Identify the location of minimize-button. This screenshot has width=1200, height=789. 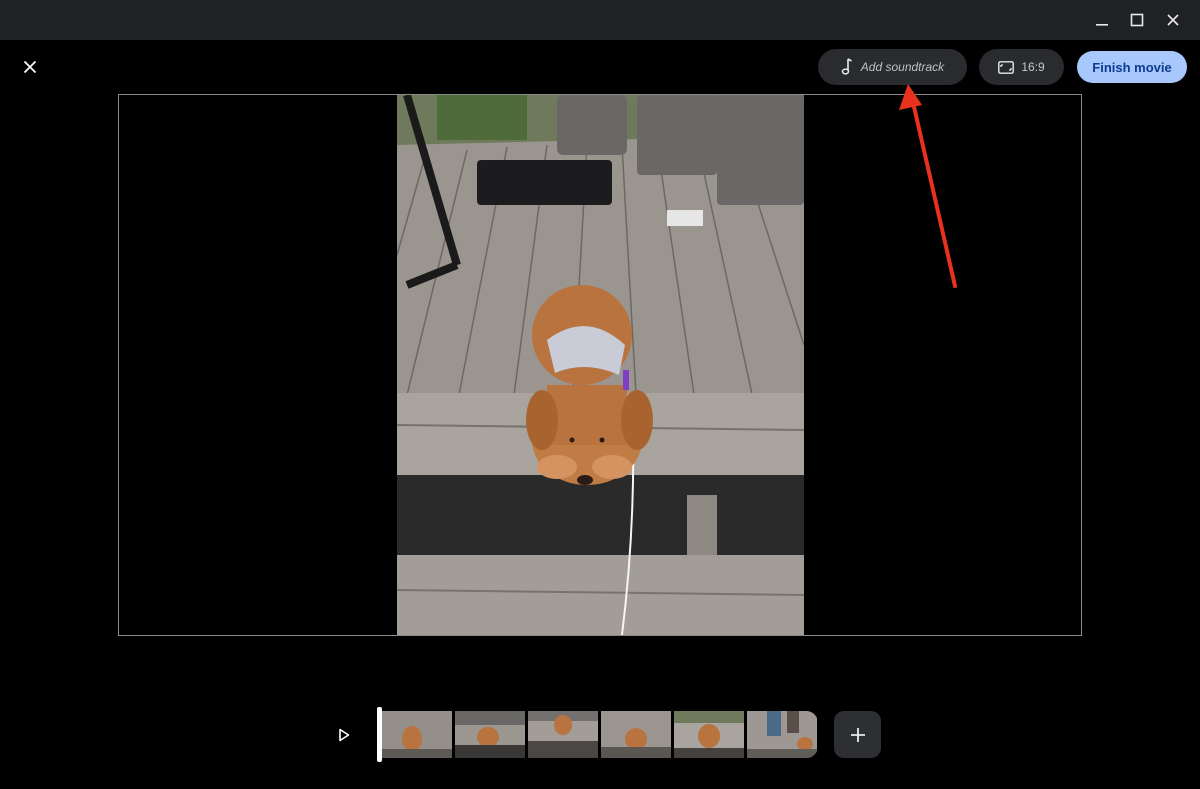
(1102, 20).